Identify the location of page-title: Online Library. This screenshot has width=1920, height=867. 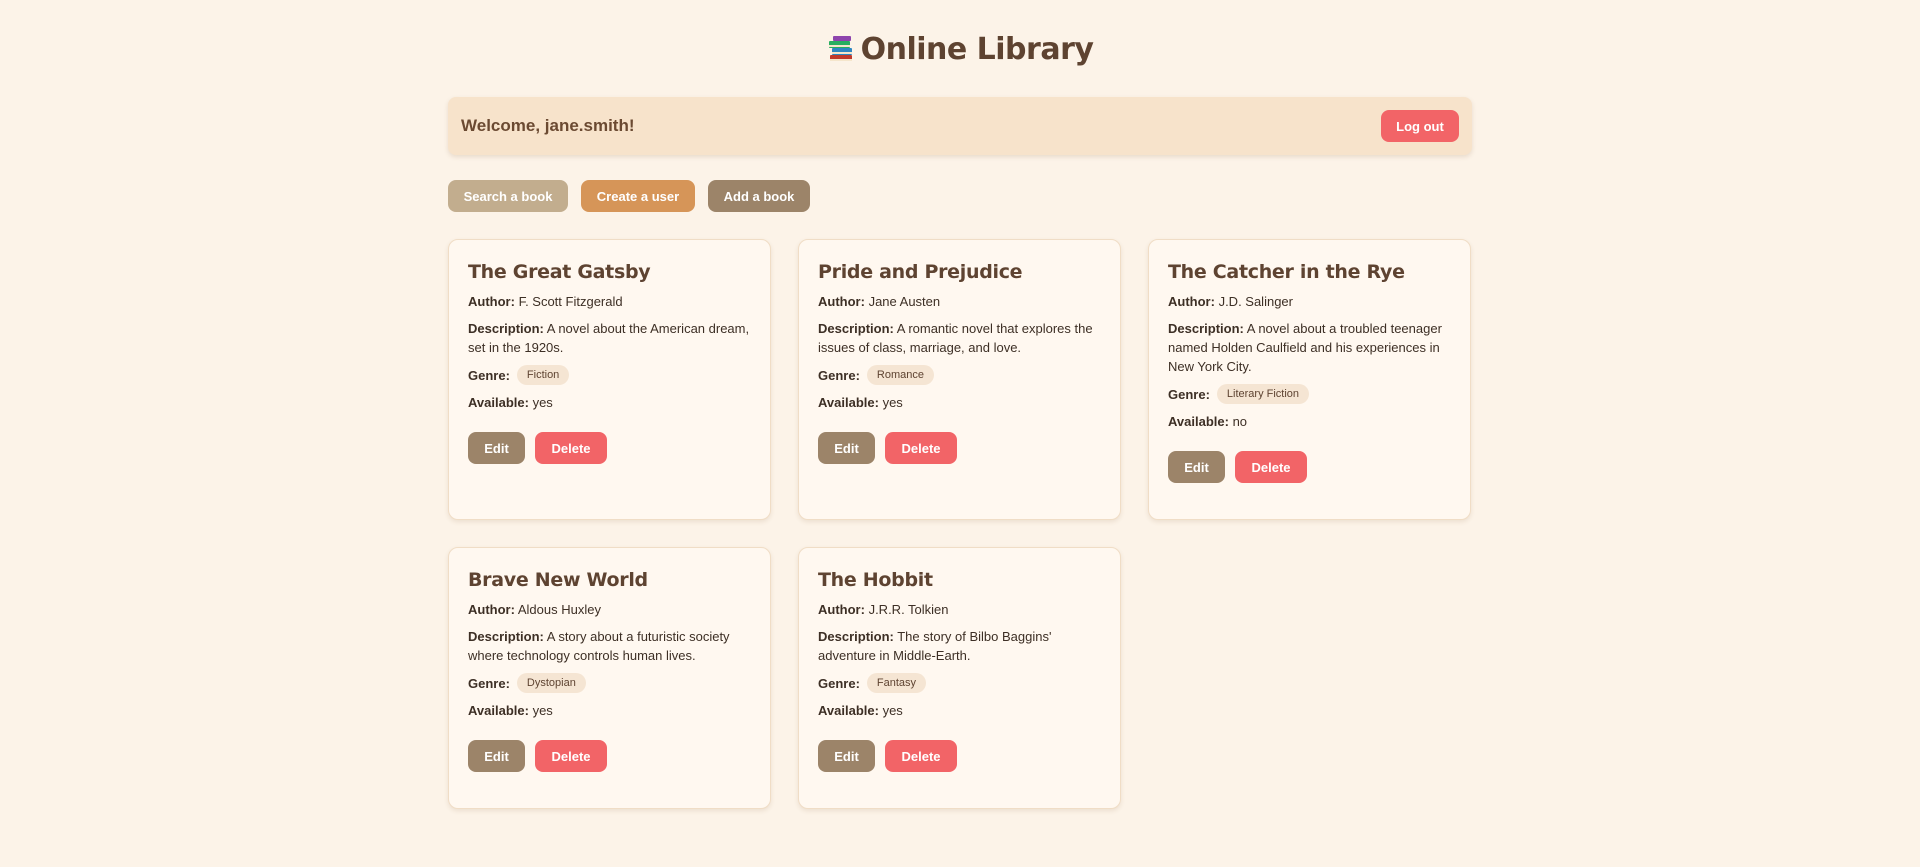
(960, 50).